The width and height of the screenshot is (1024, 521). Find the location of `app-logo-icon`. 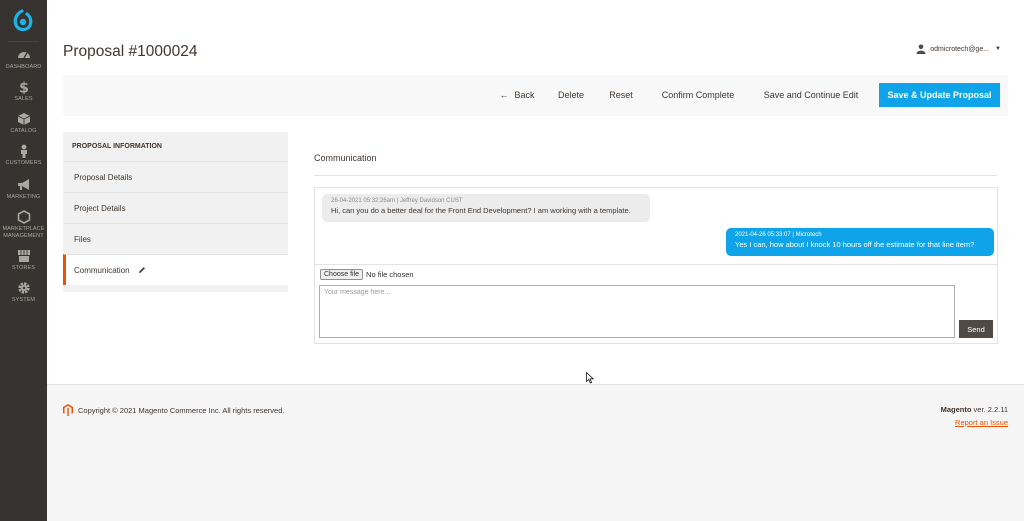

app-logo-icon is located at coordinates (22, 21).